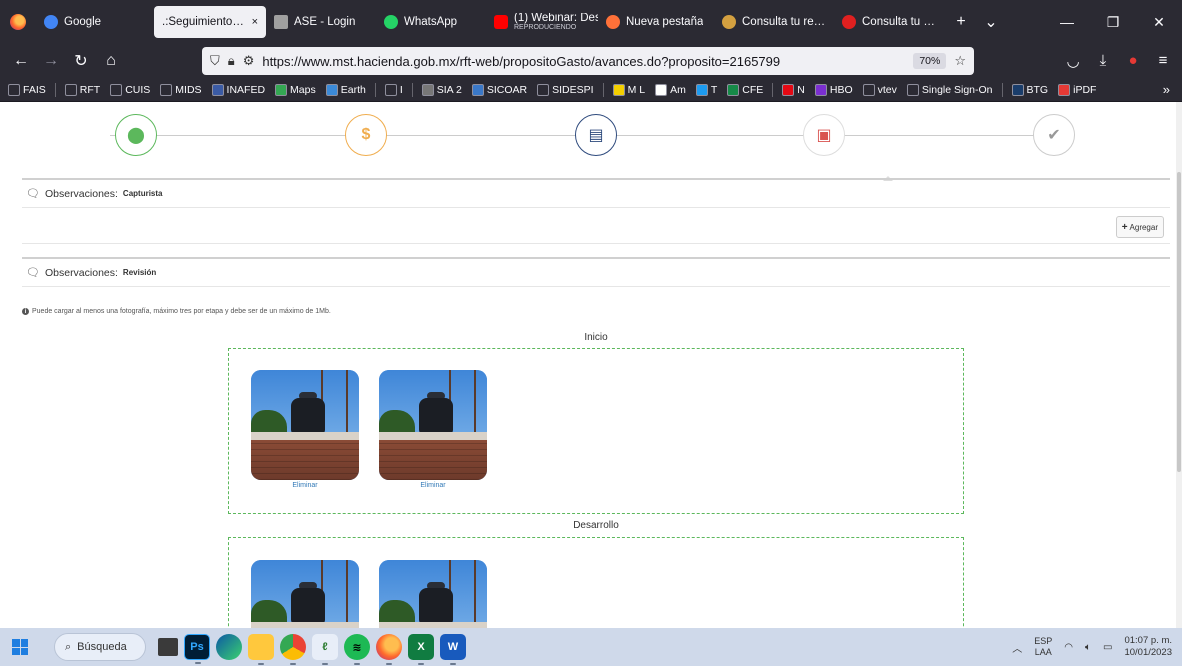 The height and width of the screenshot is (666, 1182). What do you see at coordinates (20, 647) in the screenshot?
I see `start-button` at bounding box center [20, 647].